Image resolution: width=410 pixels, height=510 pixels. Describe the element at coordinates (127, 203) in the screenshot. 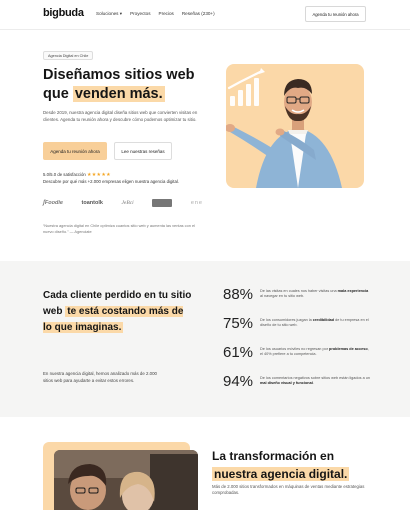

I see `client-logo-jebci: JeBci` at that location.